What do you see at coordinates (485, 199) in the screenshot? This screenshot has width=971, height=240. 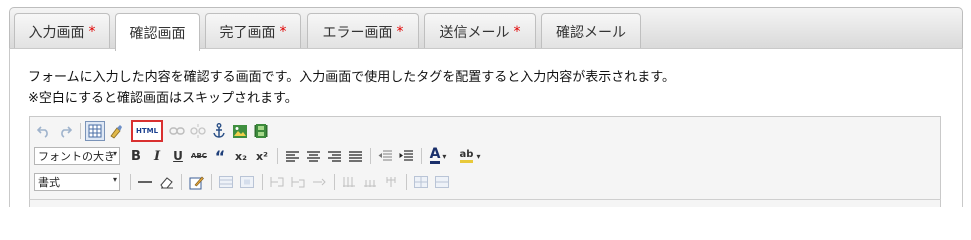 I see `editor-divider` at bounding box center [485, 199].